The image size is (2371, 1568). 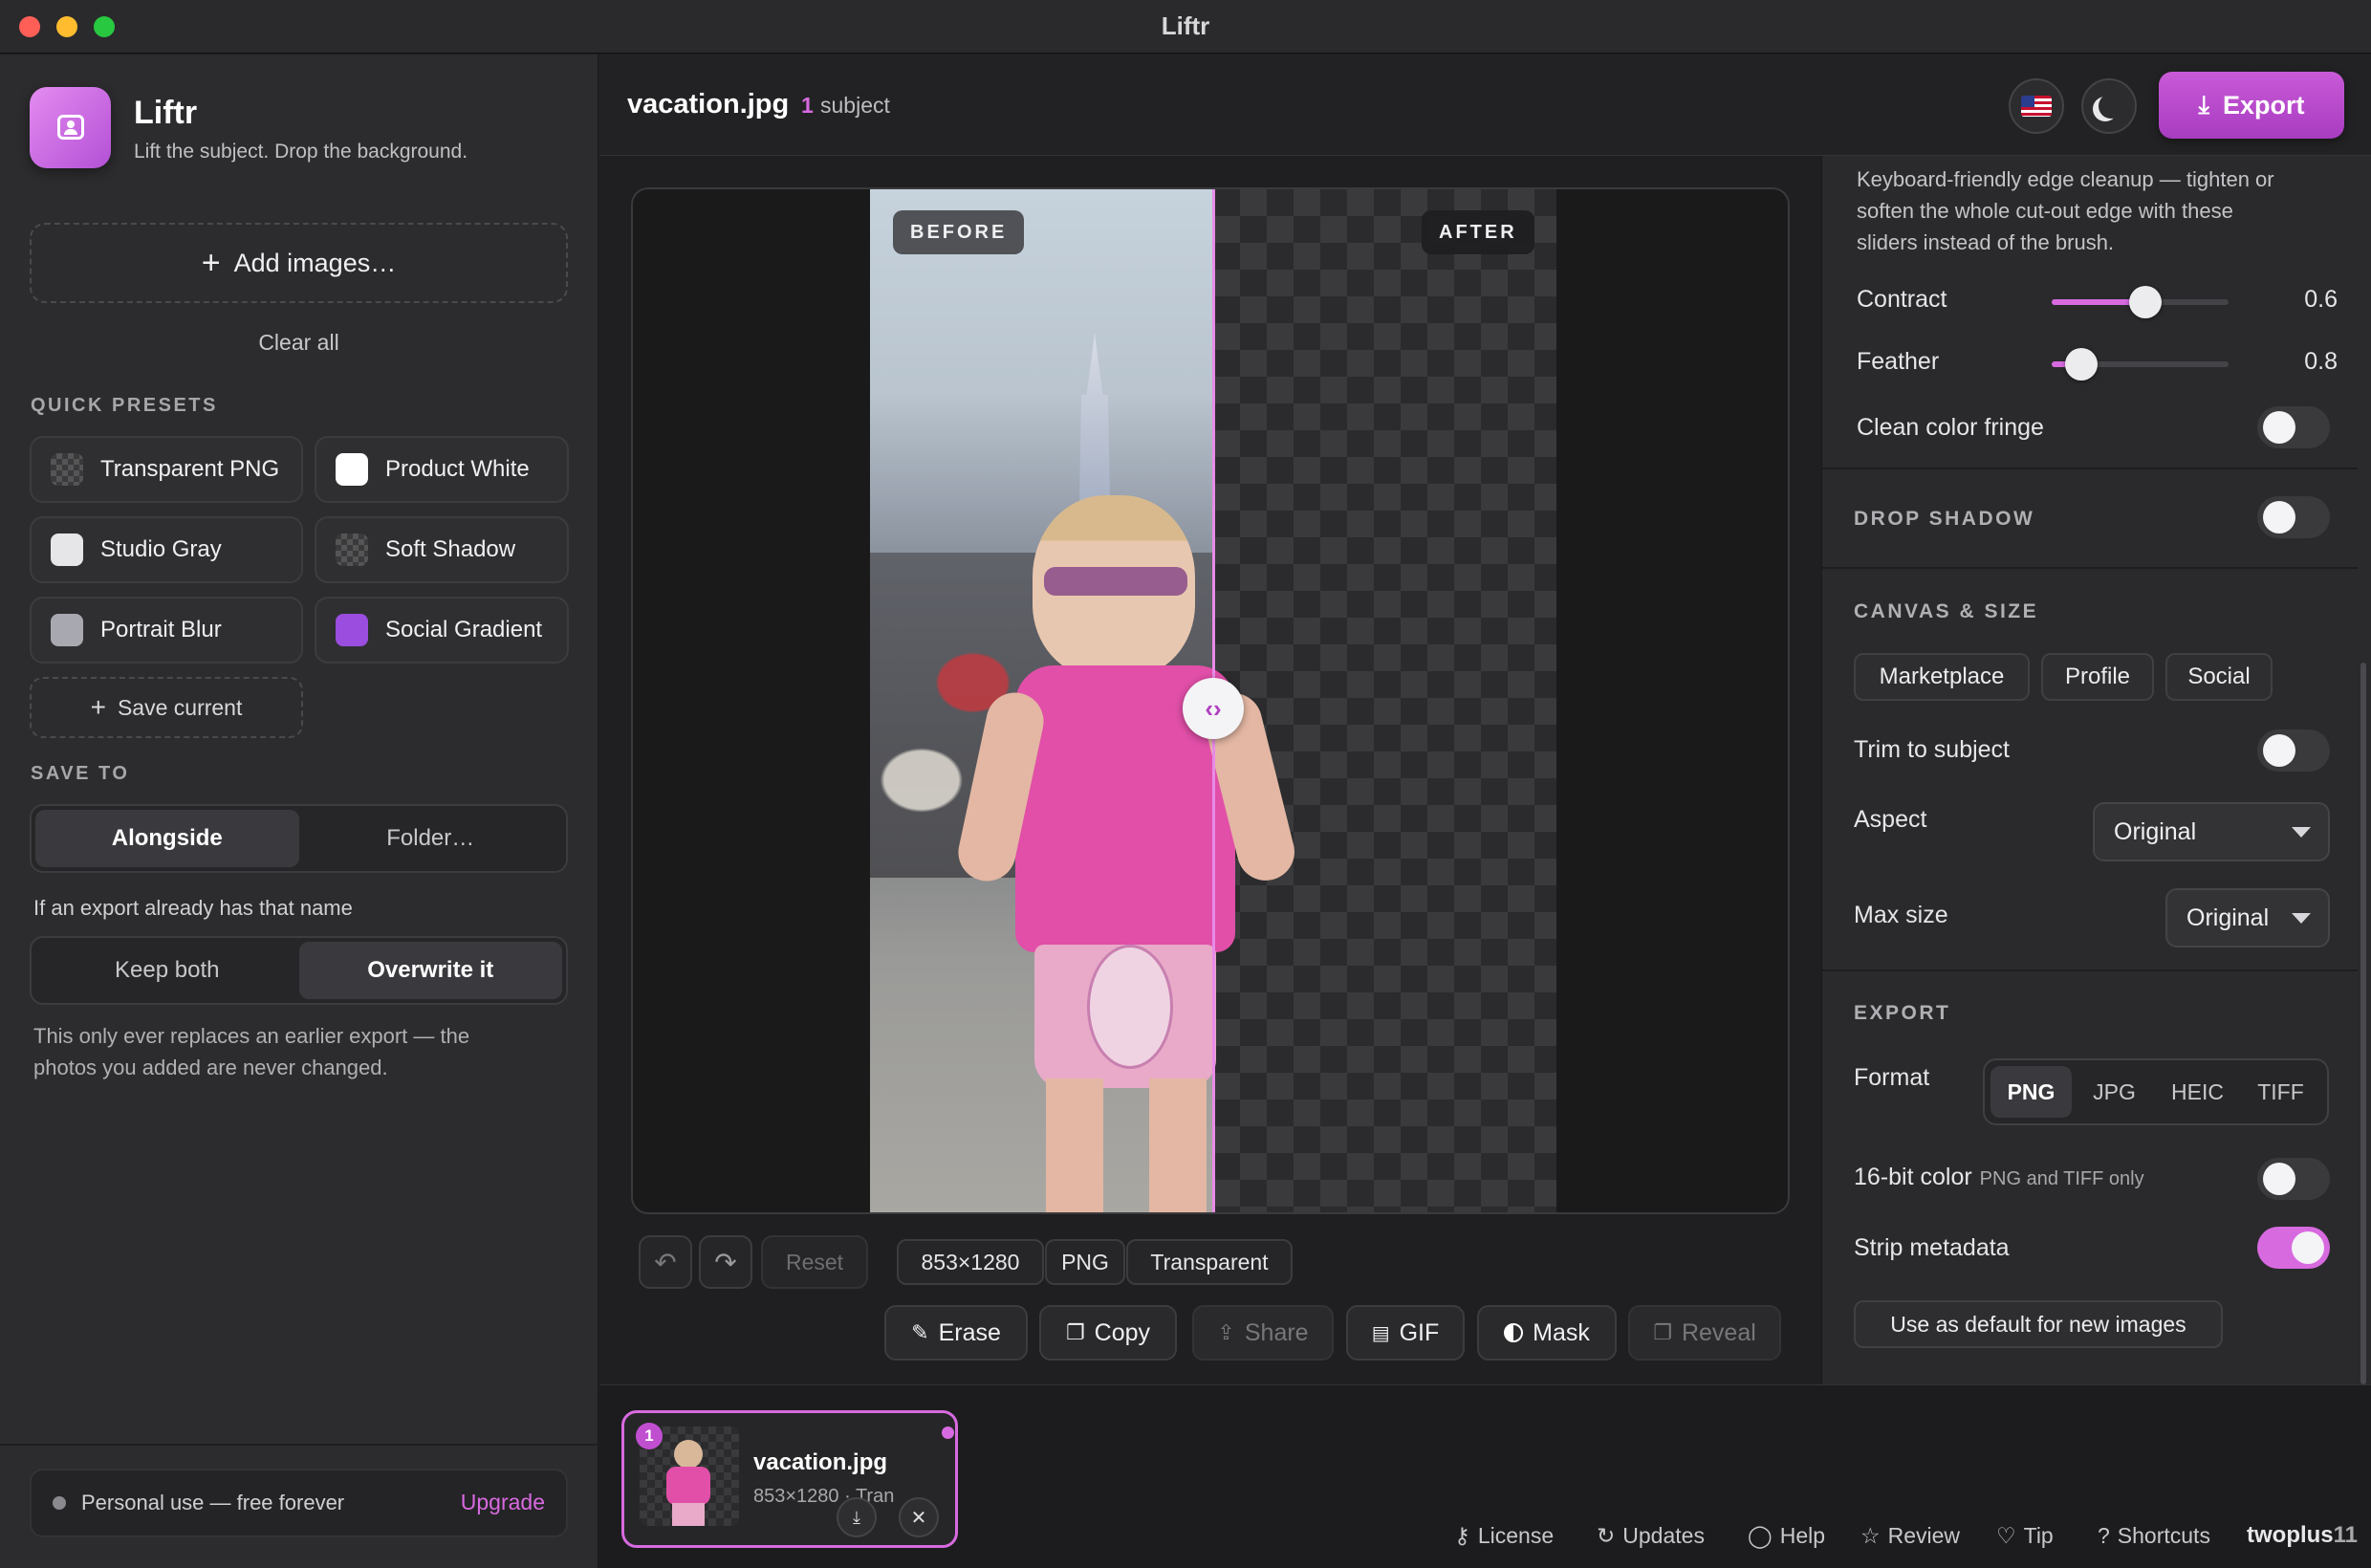 I want to click on redo-button: ↷, so click(x=725, y=1262).